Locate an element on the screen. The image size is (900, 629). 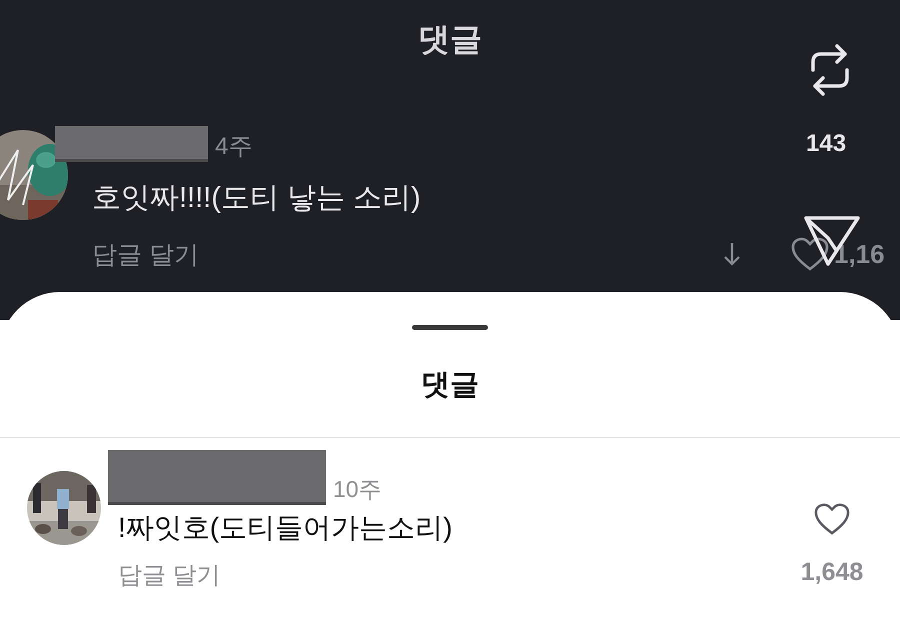
like-count: 1,648 is located at coordinates (832, 572).